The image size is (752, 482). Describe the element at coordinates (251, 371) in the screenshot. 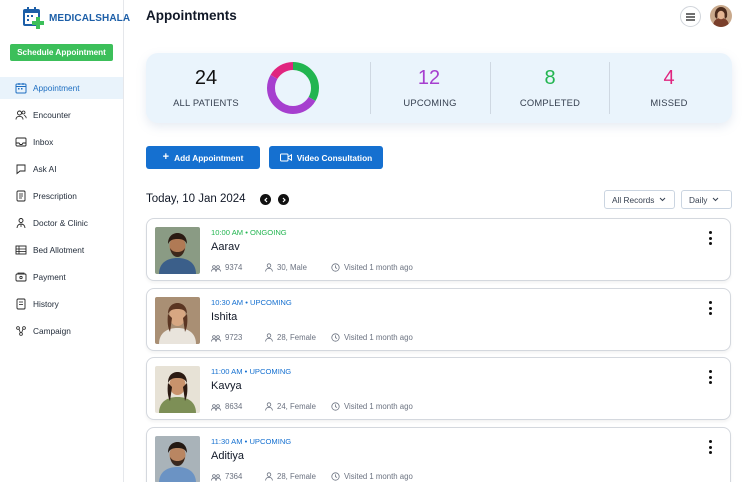

I see `appointment-status: 11:00 AM • UPCOMING` at that location.